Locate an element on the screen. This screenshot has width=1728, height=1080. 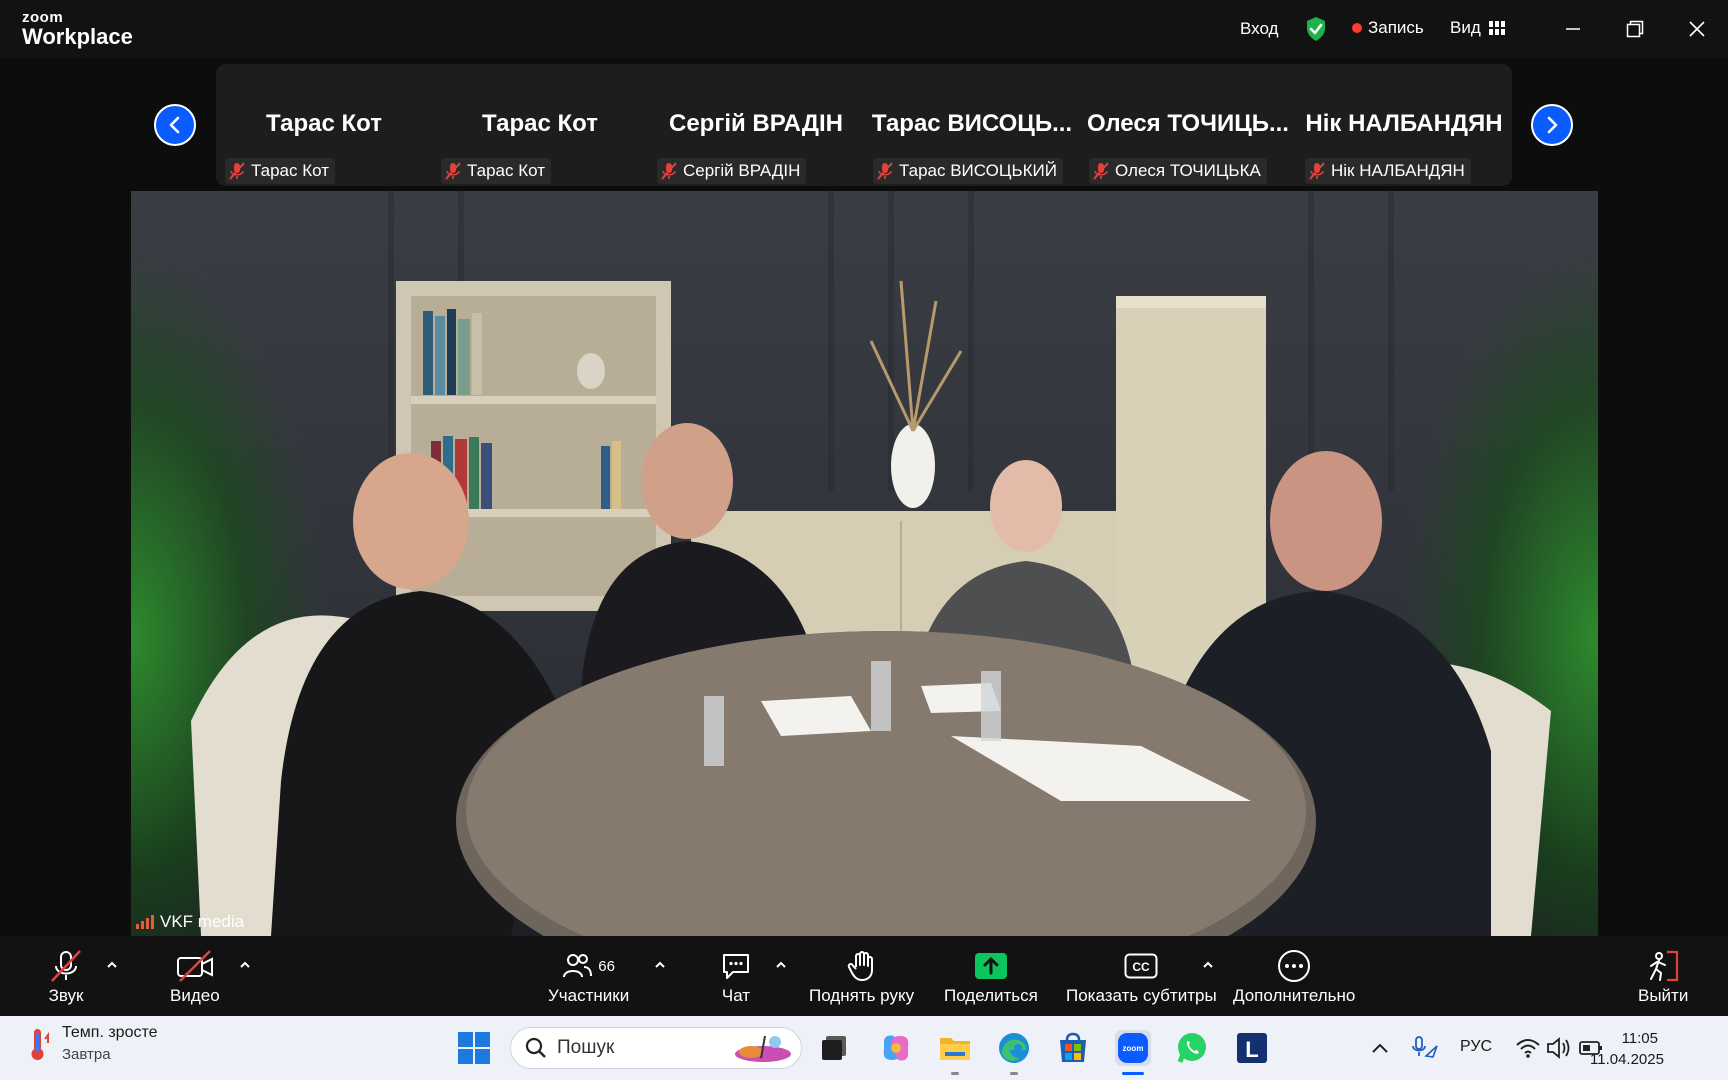
show-hidden-icons-chevron-up-icon is located at coordinates (1380, 1048).